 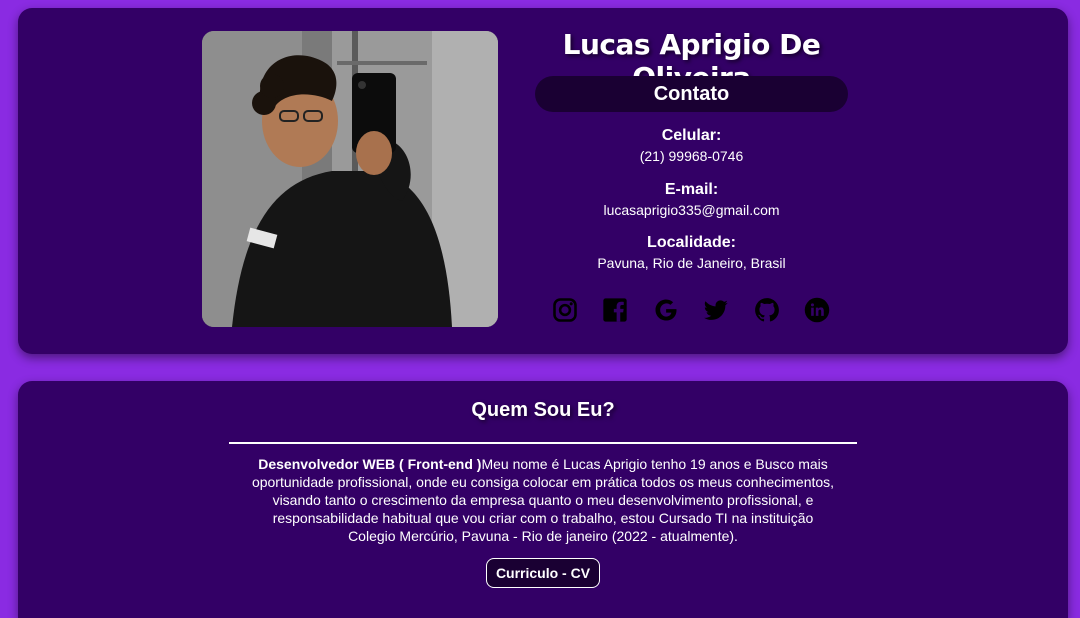 What do you see at coordinates (543, 443) in the screenshot?
I see `section-divider` at bounding box center [543, 443].